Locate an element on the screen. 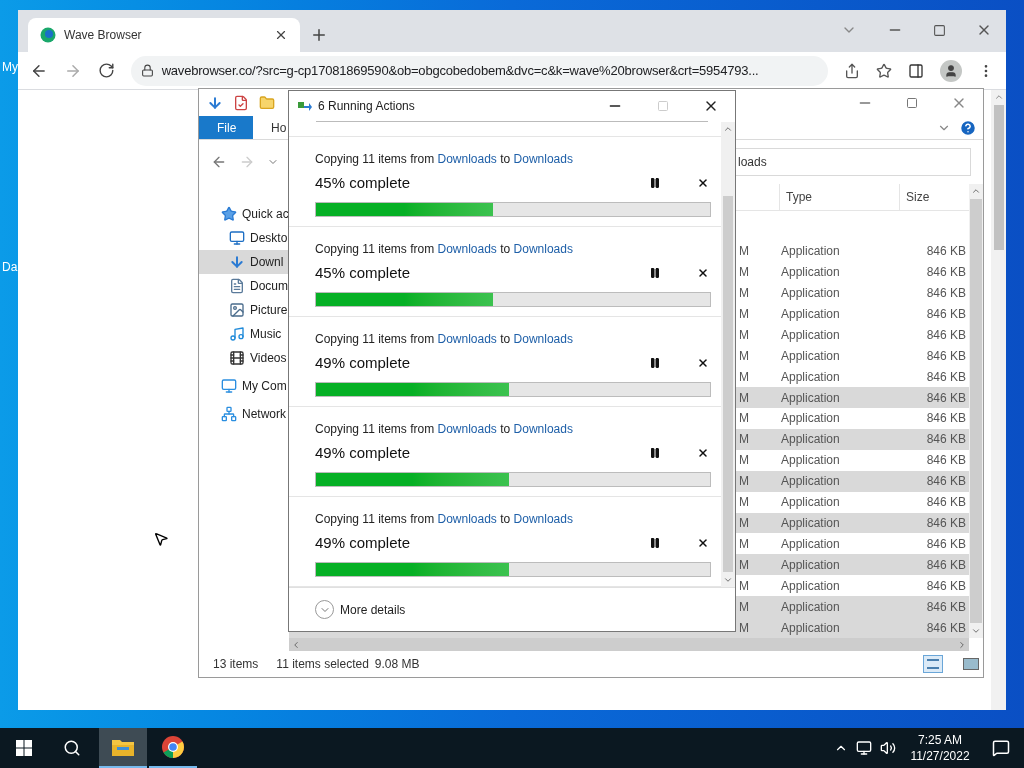 This screenshot has height=768, width=1024. dialog-scrollbar is located at coordinates (728, 354).